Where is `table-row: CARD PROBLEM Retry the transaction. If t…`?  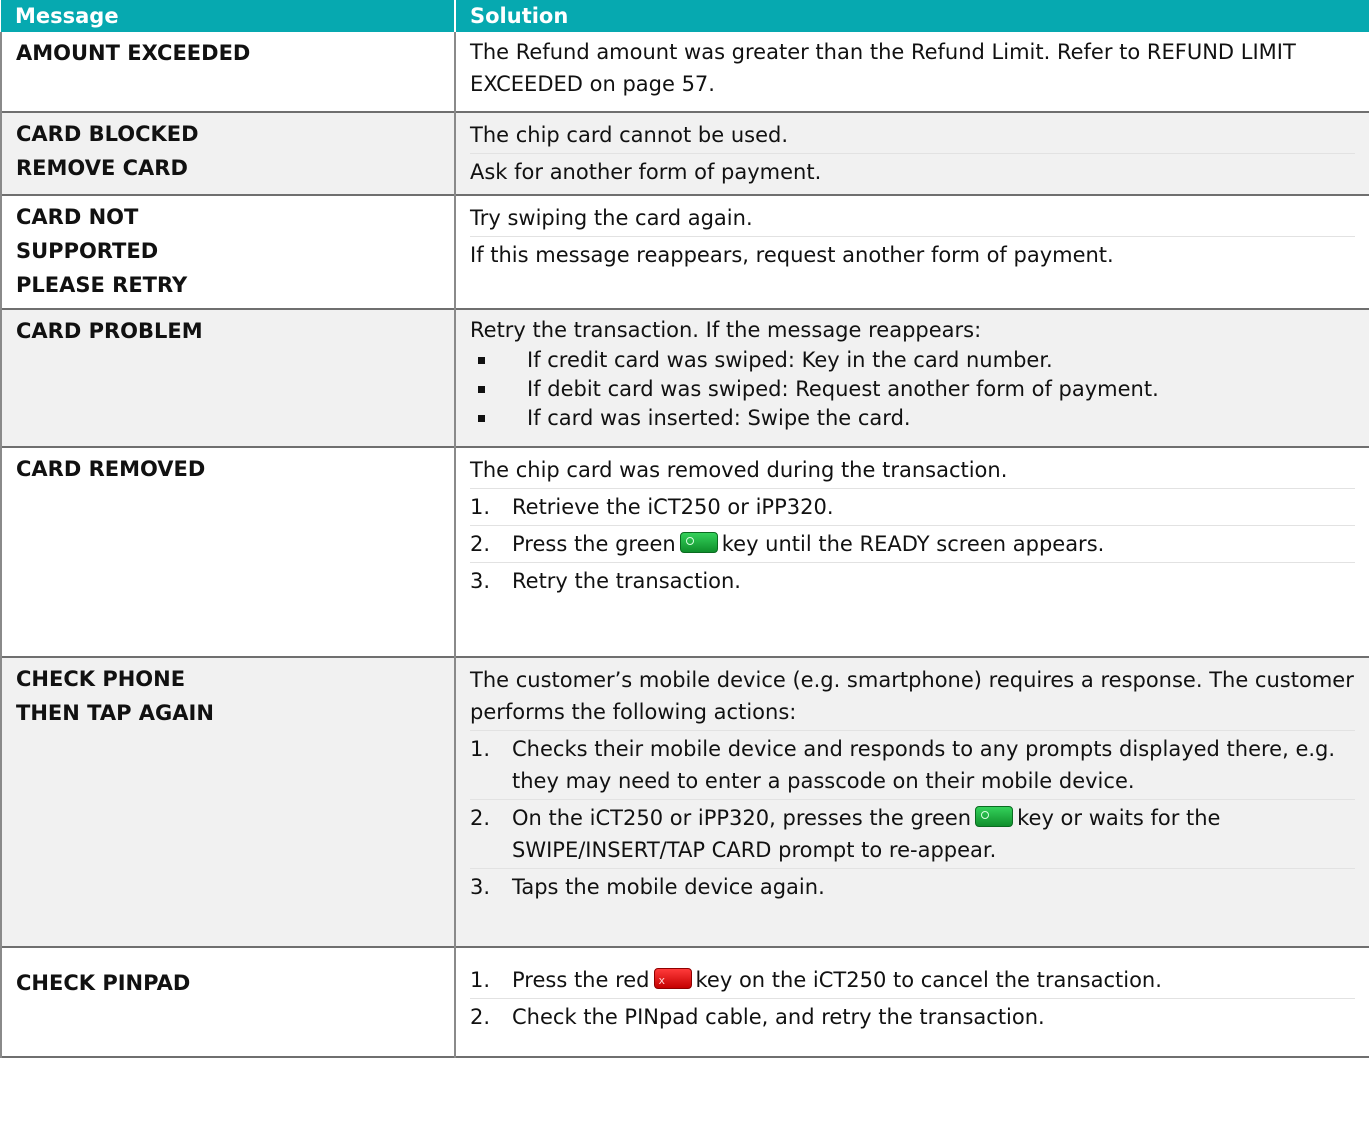
table-row: CARD PROBLEM Retry the transaction. If t… is located at coordinates (684, 378).